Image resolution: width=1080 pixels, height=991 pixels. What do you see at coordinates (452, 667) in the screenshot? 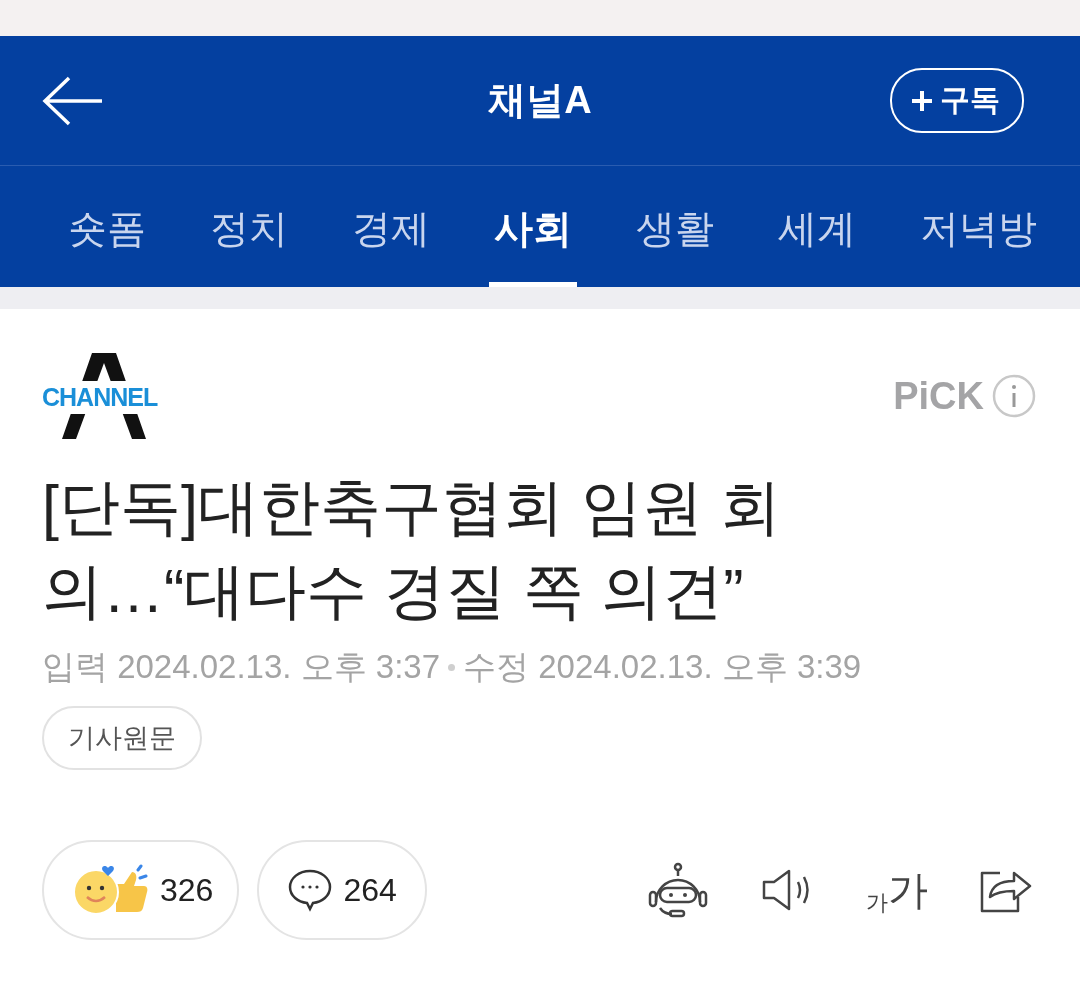
I see `separator-dot` at bounding box center [452, 667].